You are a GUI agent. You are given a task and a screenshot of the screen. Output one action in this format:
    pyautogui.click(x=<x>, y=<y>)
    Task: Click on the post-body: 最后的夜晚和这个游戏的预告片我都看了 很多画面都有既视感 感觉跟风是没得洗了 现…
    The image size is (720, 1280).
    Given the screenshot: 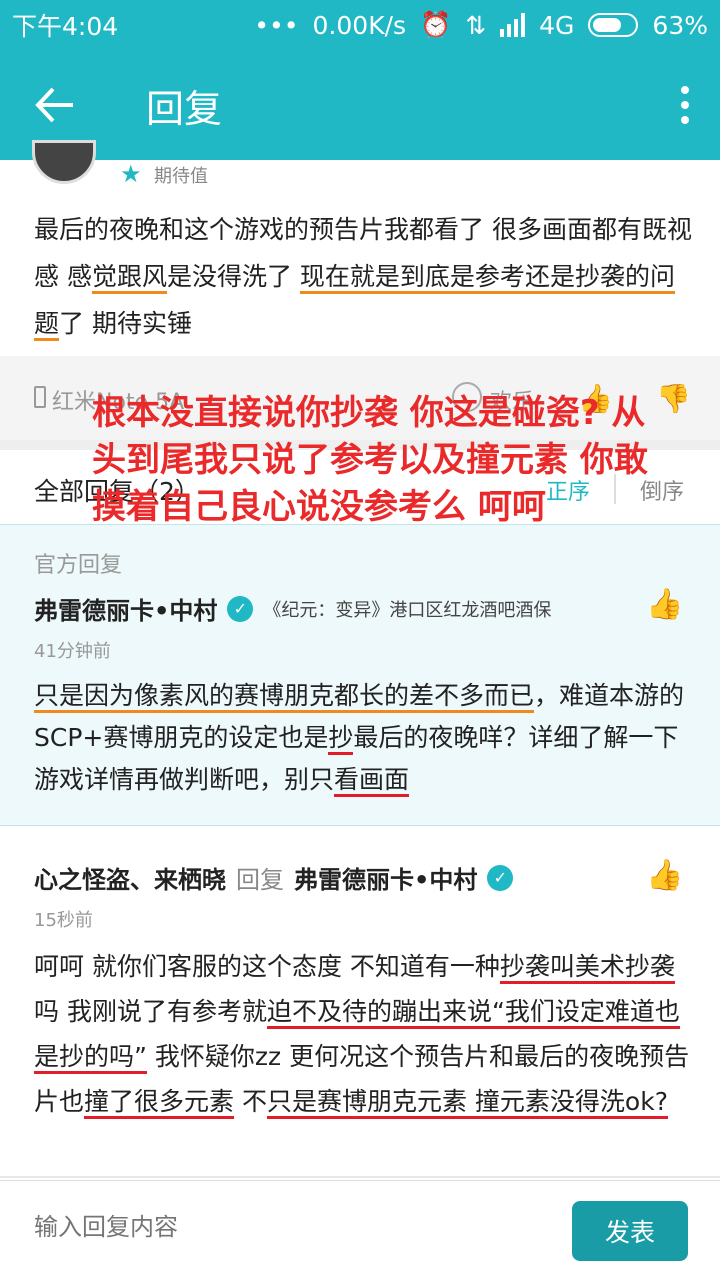 What is the action you would take?
    pyautogui.click(x=364, y=276)
    